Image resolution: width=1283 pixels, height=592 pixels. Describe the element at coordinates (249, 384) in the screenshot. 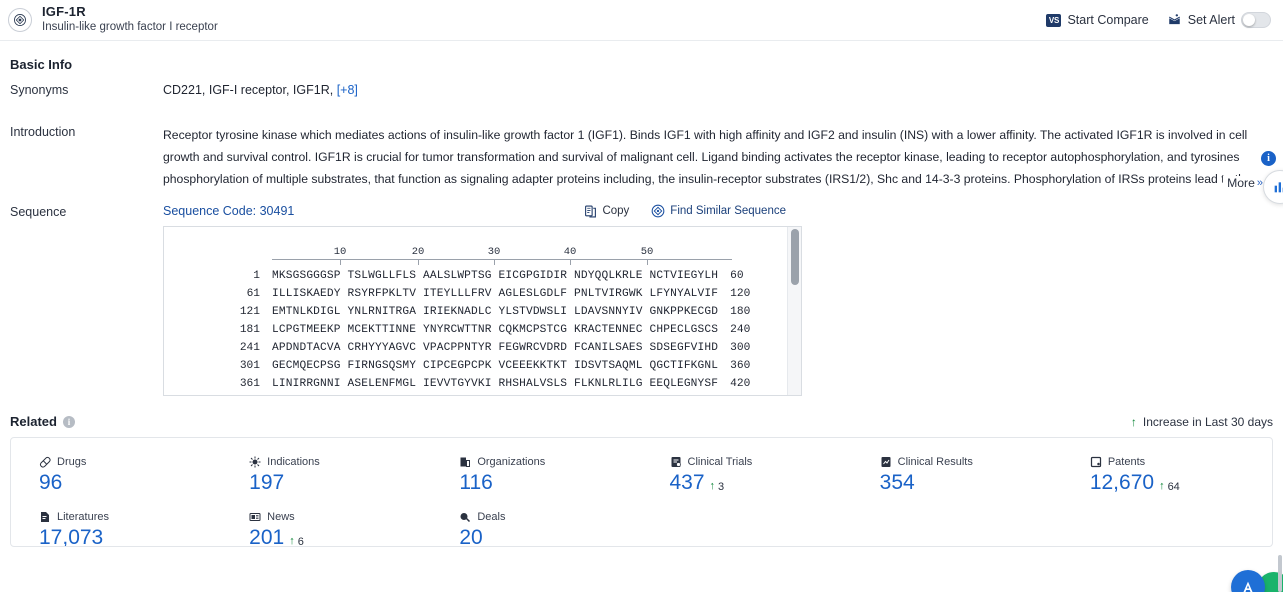

I see `sequence-start-index: 361` at that location.